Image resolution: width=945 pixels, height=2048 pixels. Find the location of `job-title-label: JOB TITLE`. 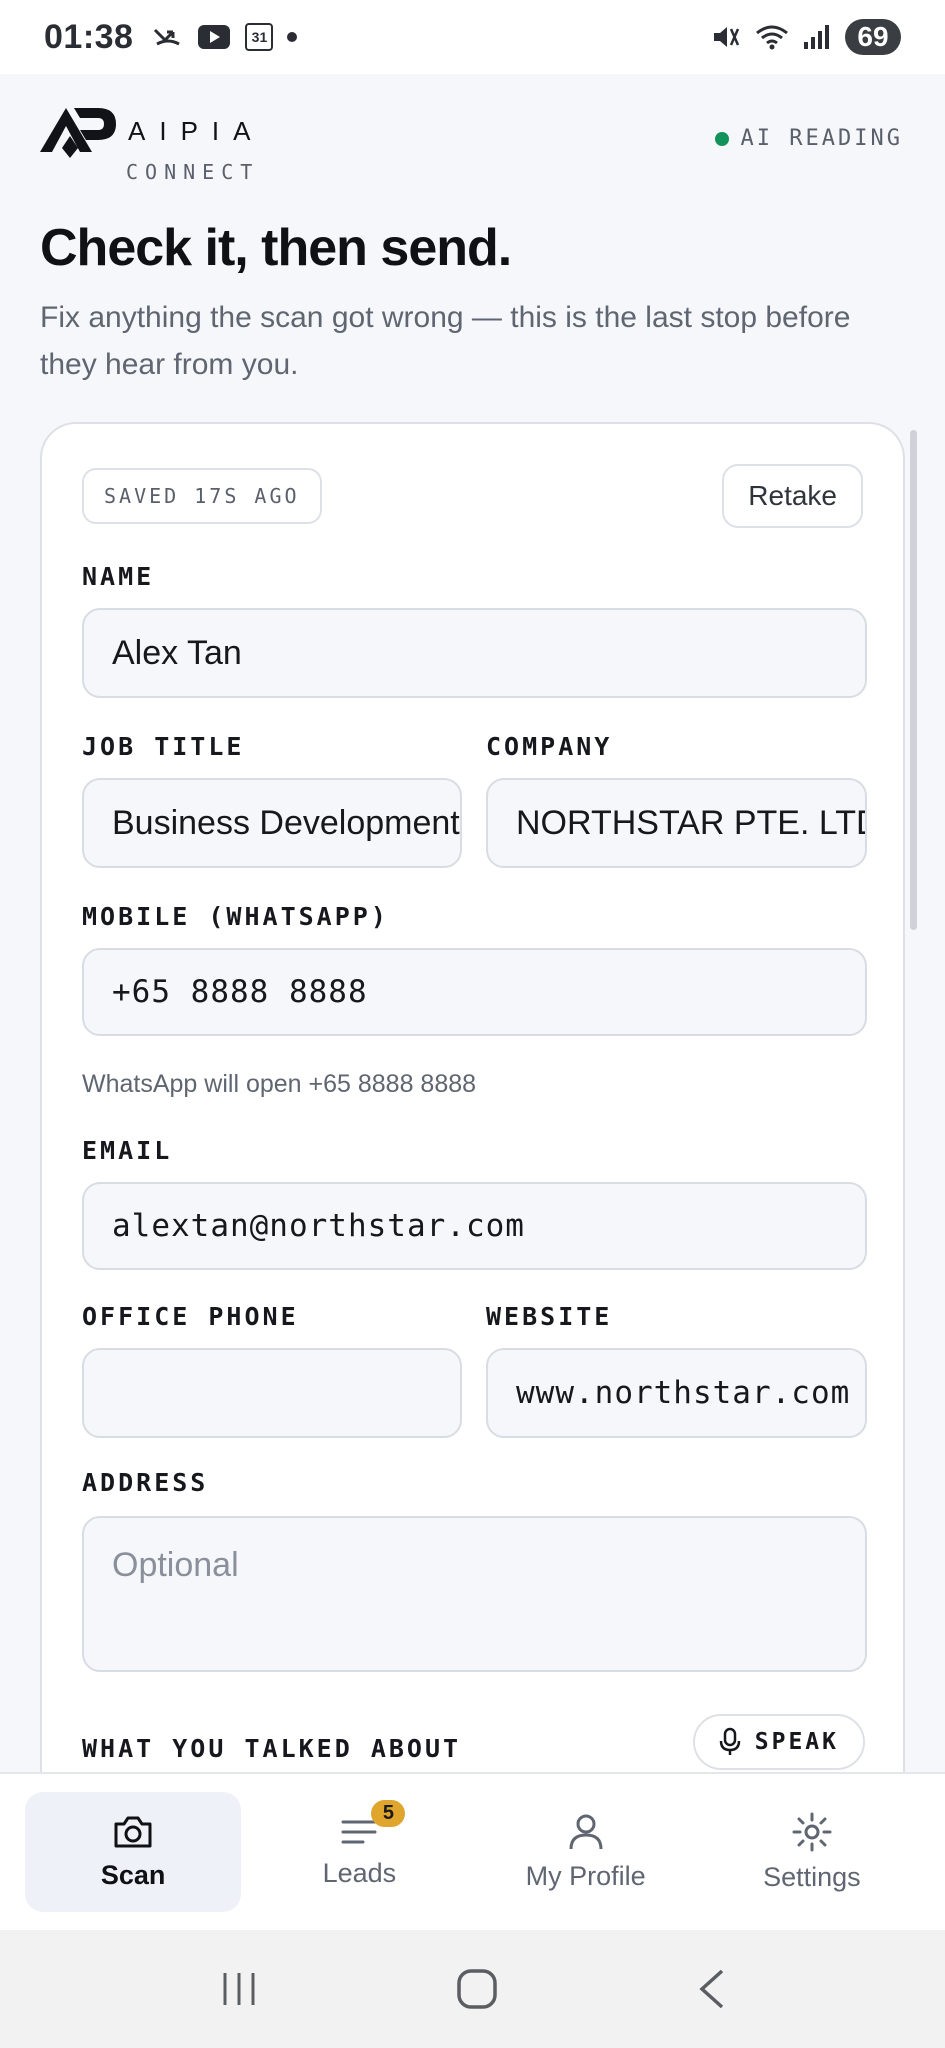

job-title-label: JOB TITLE is located at coordinates (163, 746).